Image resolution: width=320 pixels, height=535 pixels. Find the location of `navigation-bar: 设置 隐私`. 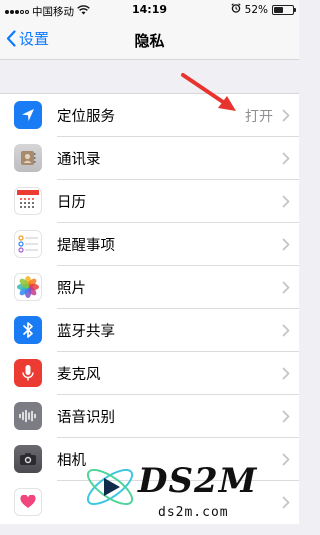

navigation-bar: 设置 隐私 is located at coordinates (149, 40).